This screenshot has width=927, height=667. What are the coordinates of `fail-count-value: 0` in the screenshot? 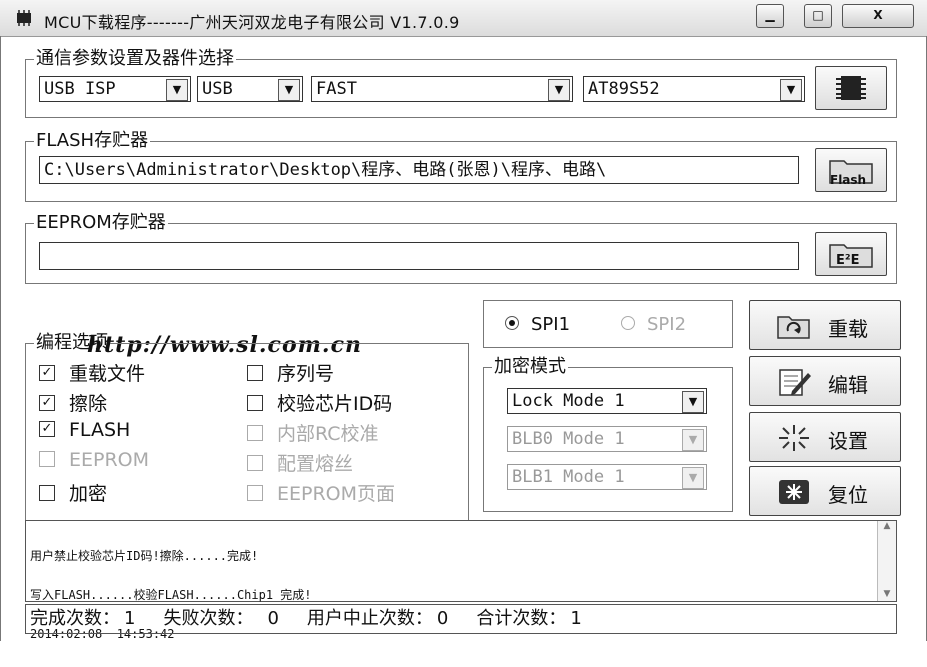 It's located at (273, 618).